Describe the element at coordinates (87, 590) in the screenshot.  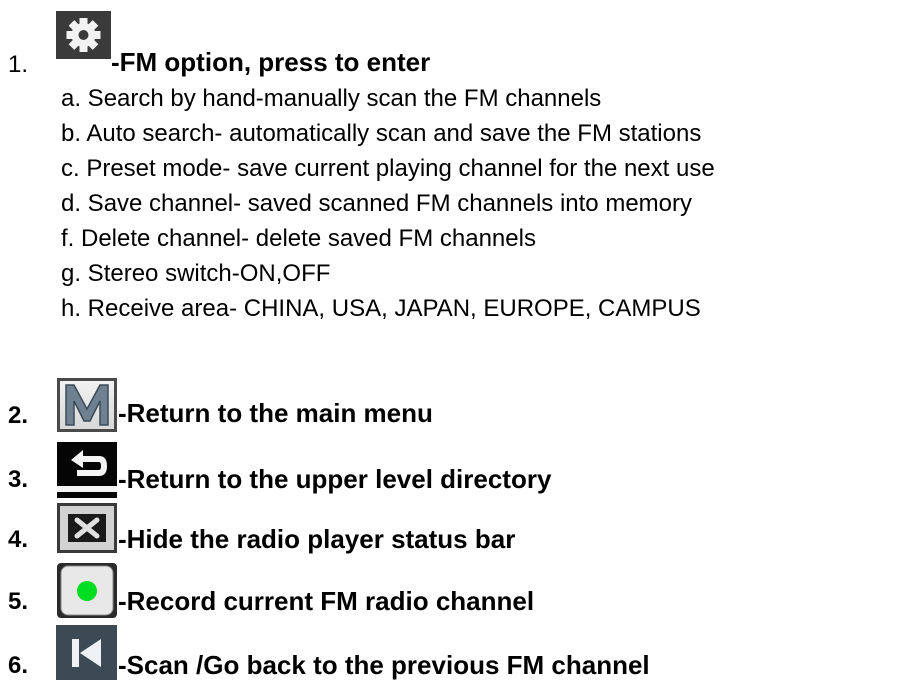
I see `record-icon` at that location.